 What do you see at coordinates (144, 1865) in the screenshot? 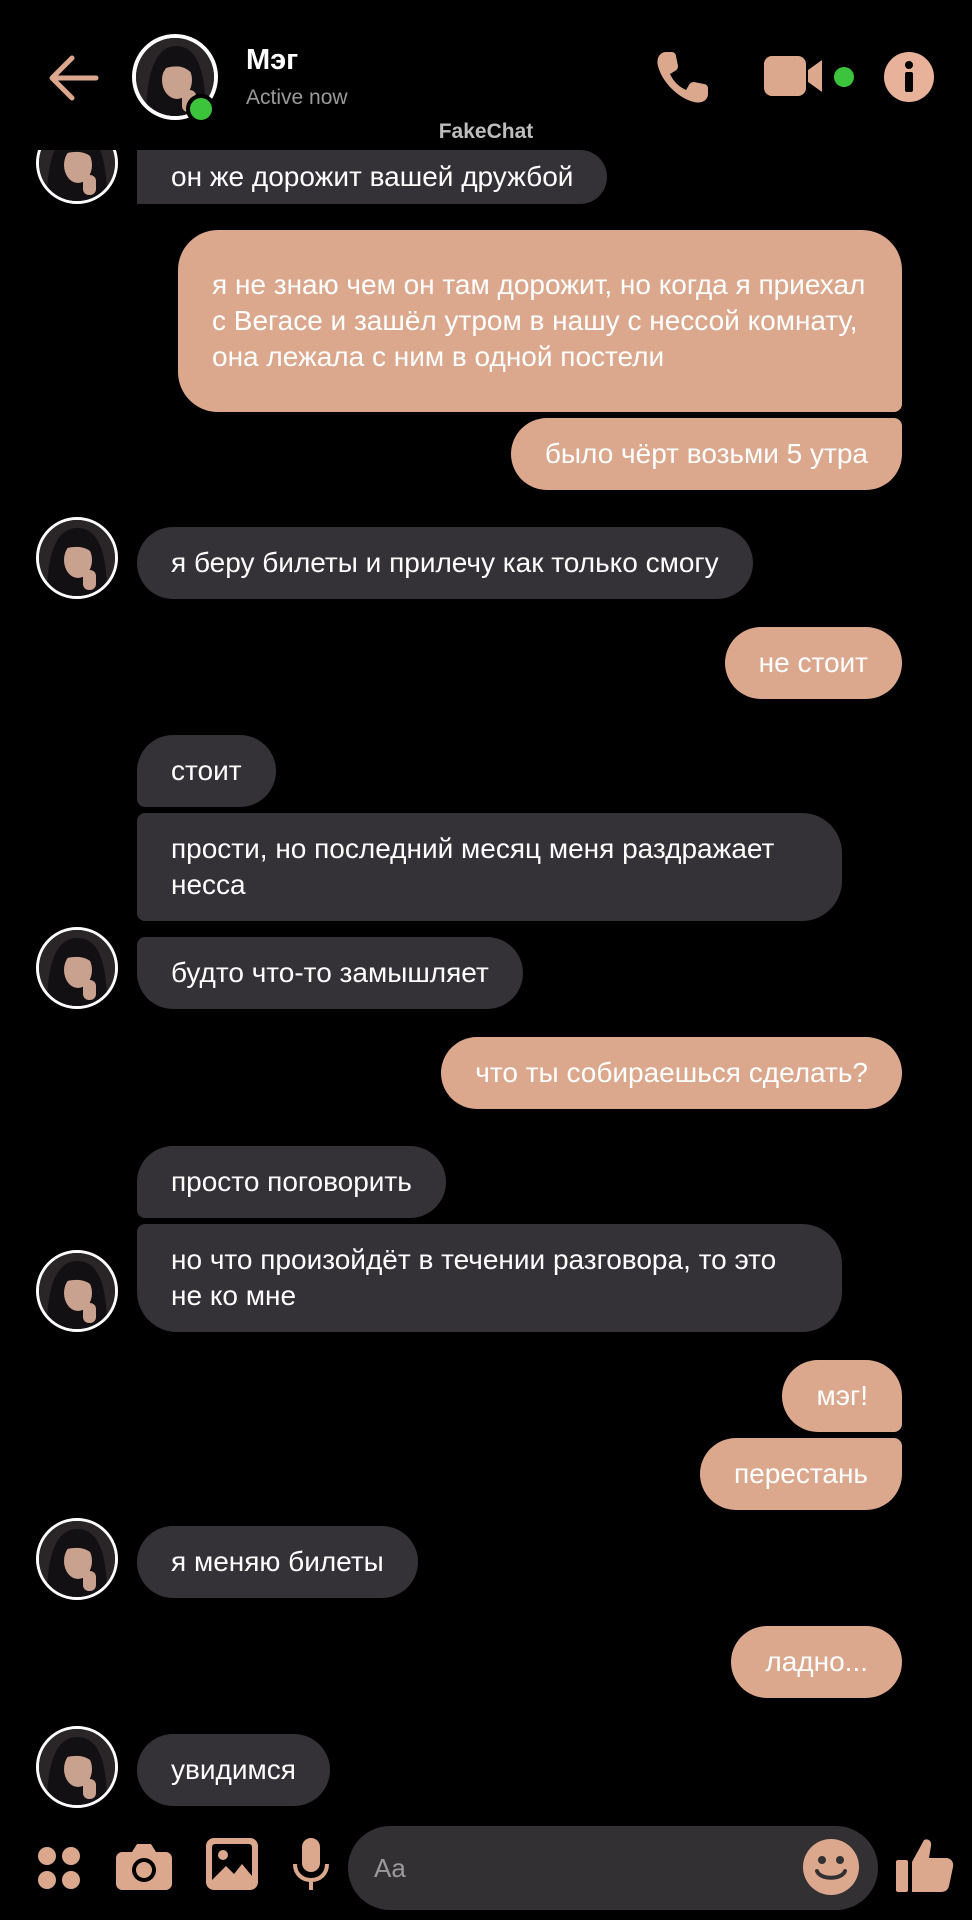
I see `camera-icon` at bounding box center [144, 1865].